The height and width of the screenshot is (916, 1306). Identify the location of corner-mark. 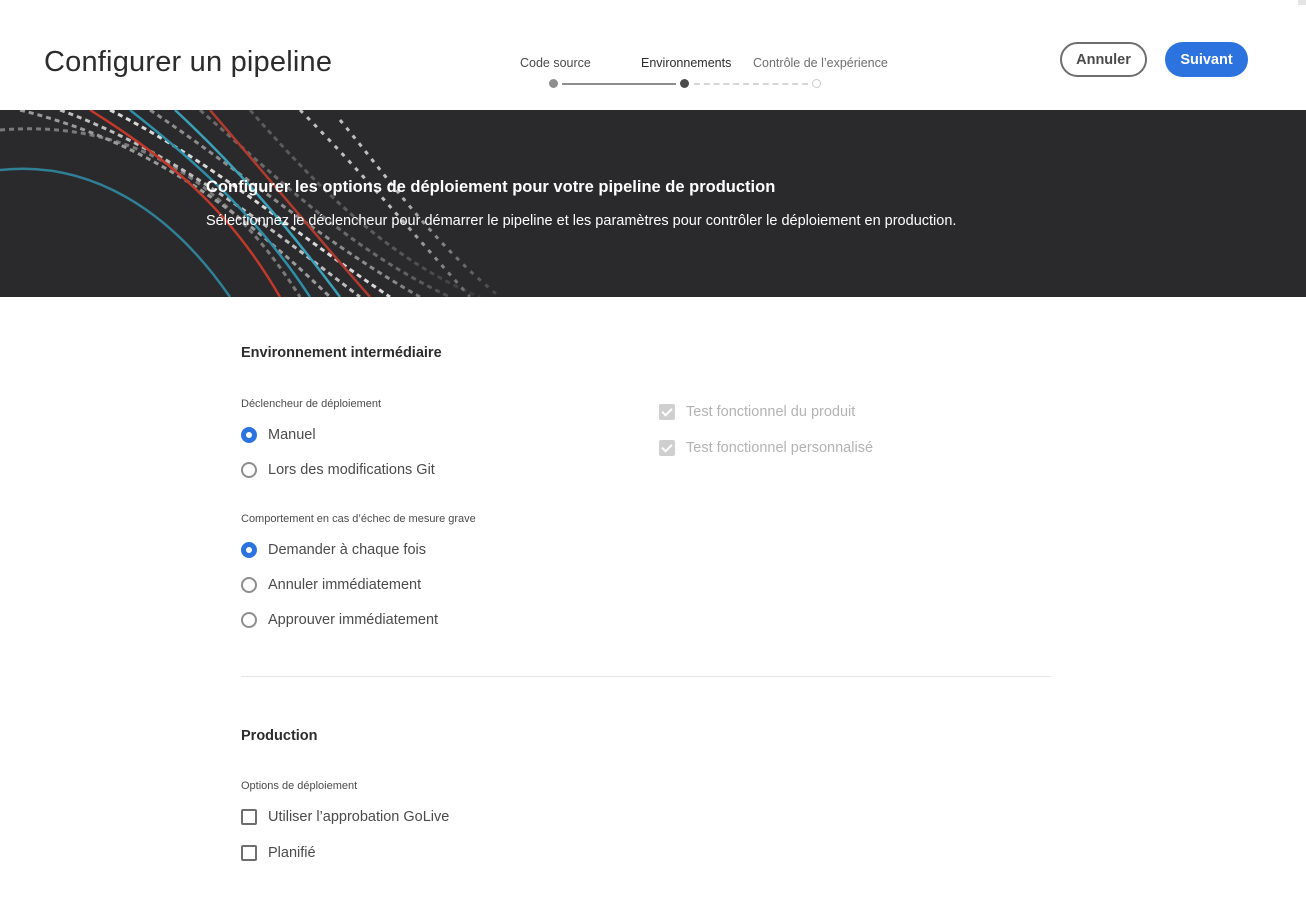
(1302, 2).